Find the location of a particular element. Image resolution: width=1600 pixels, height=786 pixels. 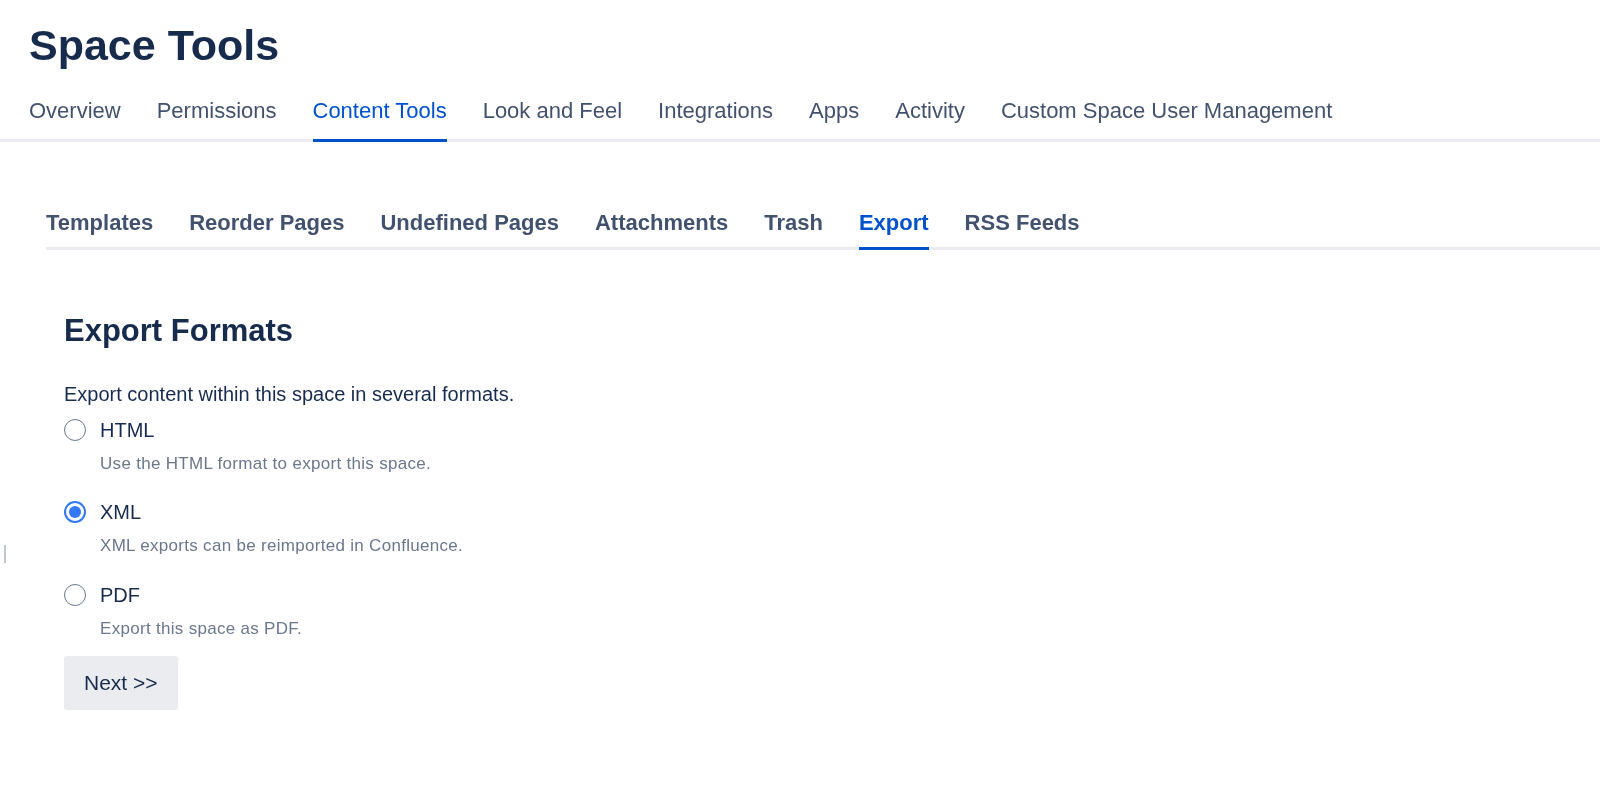

next-button: Next >> is located at coordinates (121, 683).